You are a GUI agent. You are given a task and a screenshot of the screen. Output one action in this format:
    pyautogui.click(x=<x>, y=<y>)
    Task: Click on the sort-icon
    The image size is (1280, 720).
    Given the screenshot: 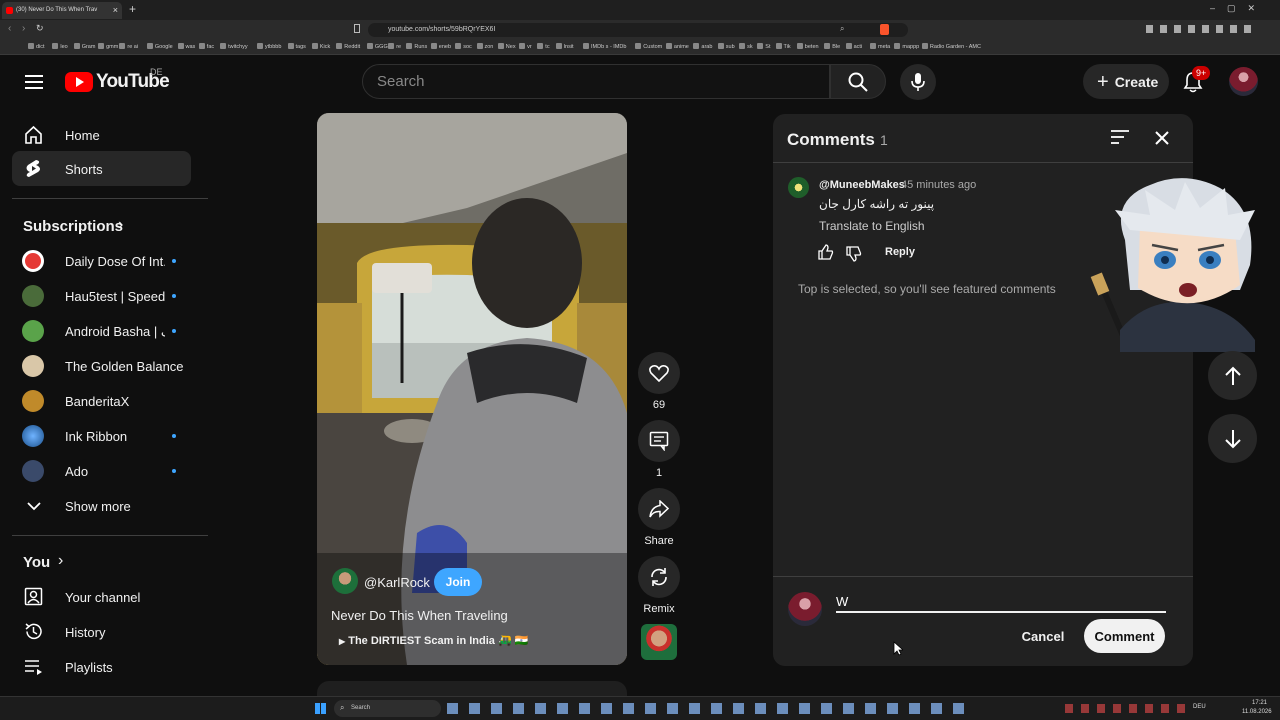 What is the action you would take?
    pyautogui.click(x=1120, y=138)
    